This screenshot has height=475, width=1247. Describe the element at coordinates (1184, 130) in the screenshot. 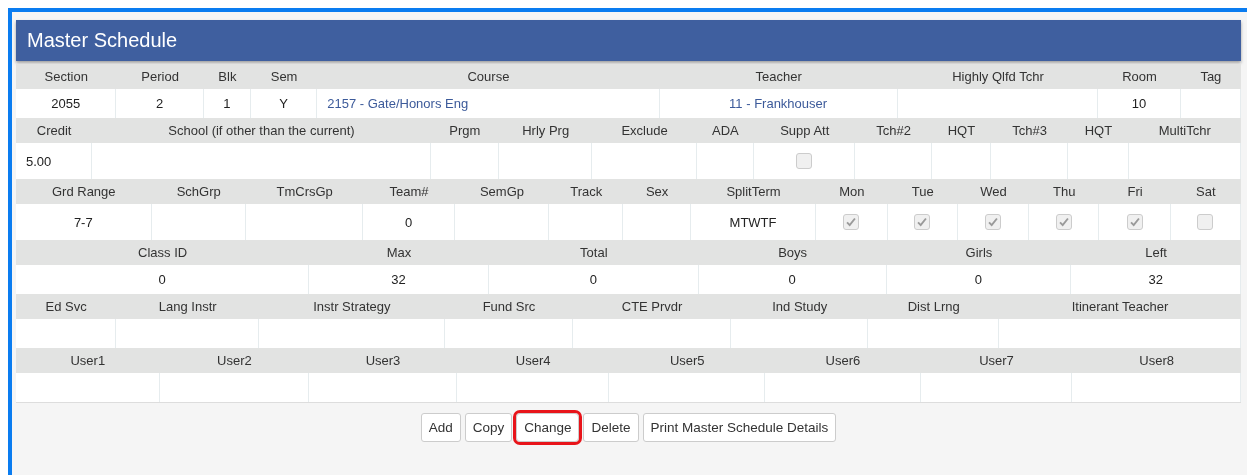

I see `column-header: MultiTchr` at that location.